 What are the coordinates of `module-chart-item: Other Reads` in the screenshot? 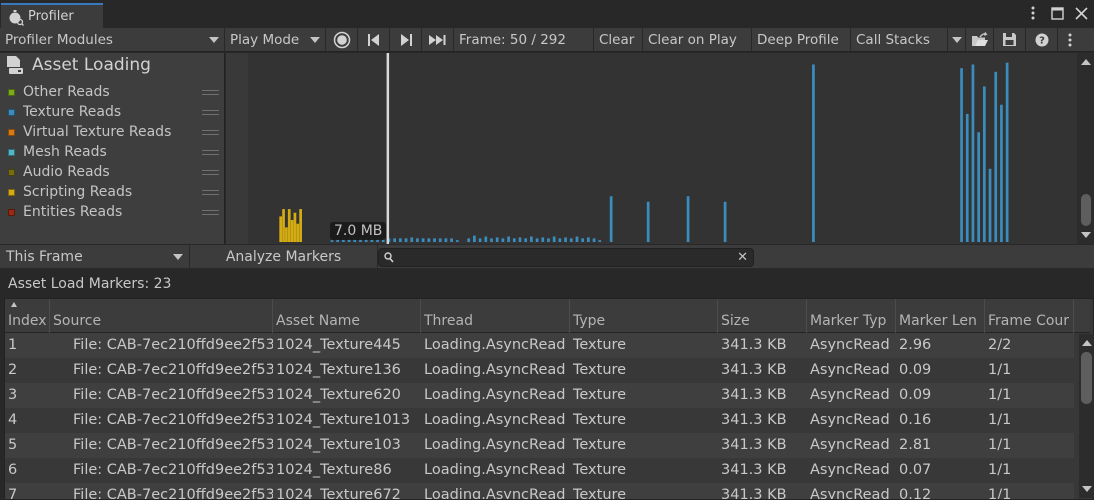 It's located at (112, 92).